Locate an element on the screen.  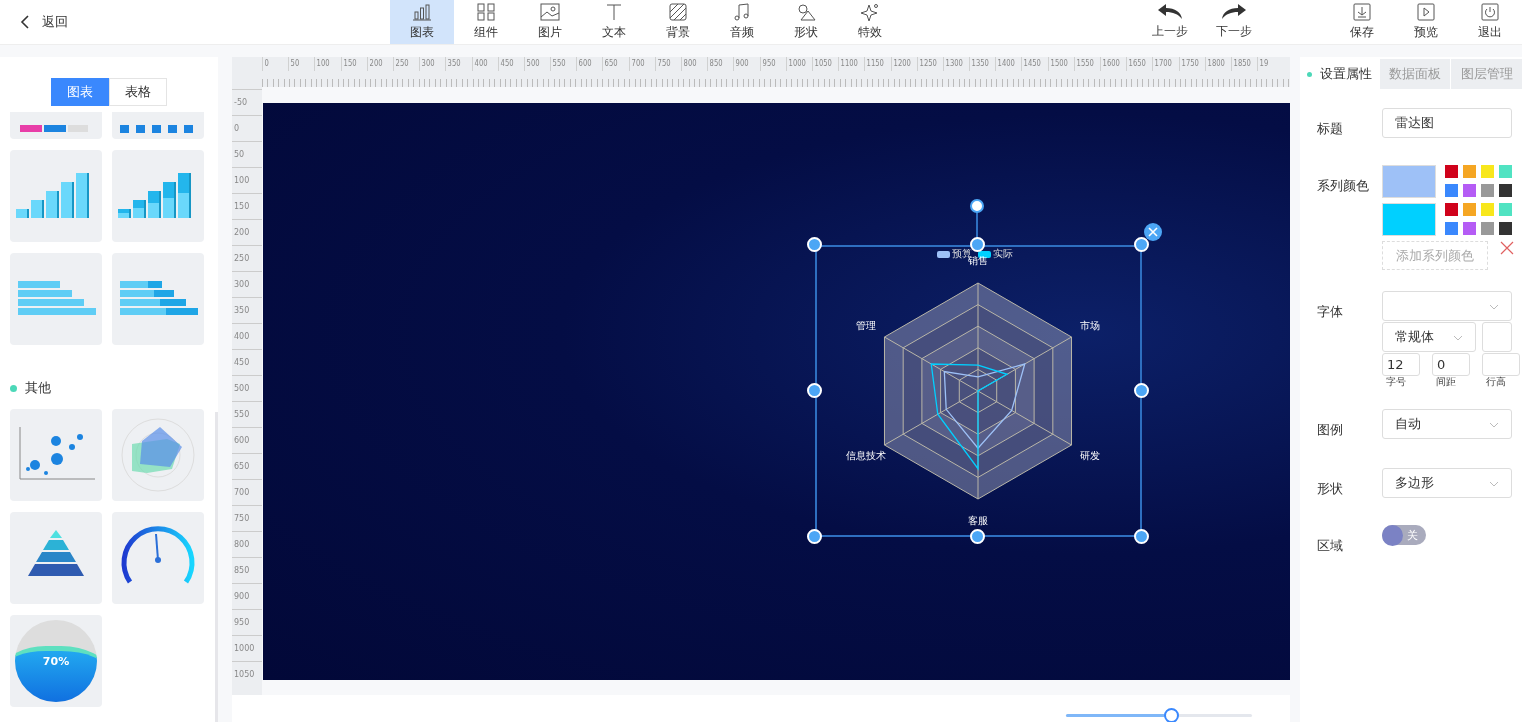
image-icon is located at coordinates (550, 12).